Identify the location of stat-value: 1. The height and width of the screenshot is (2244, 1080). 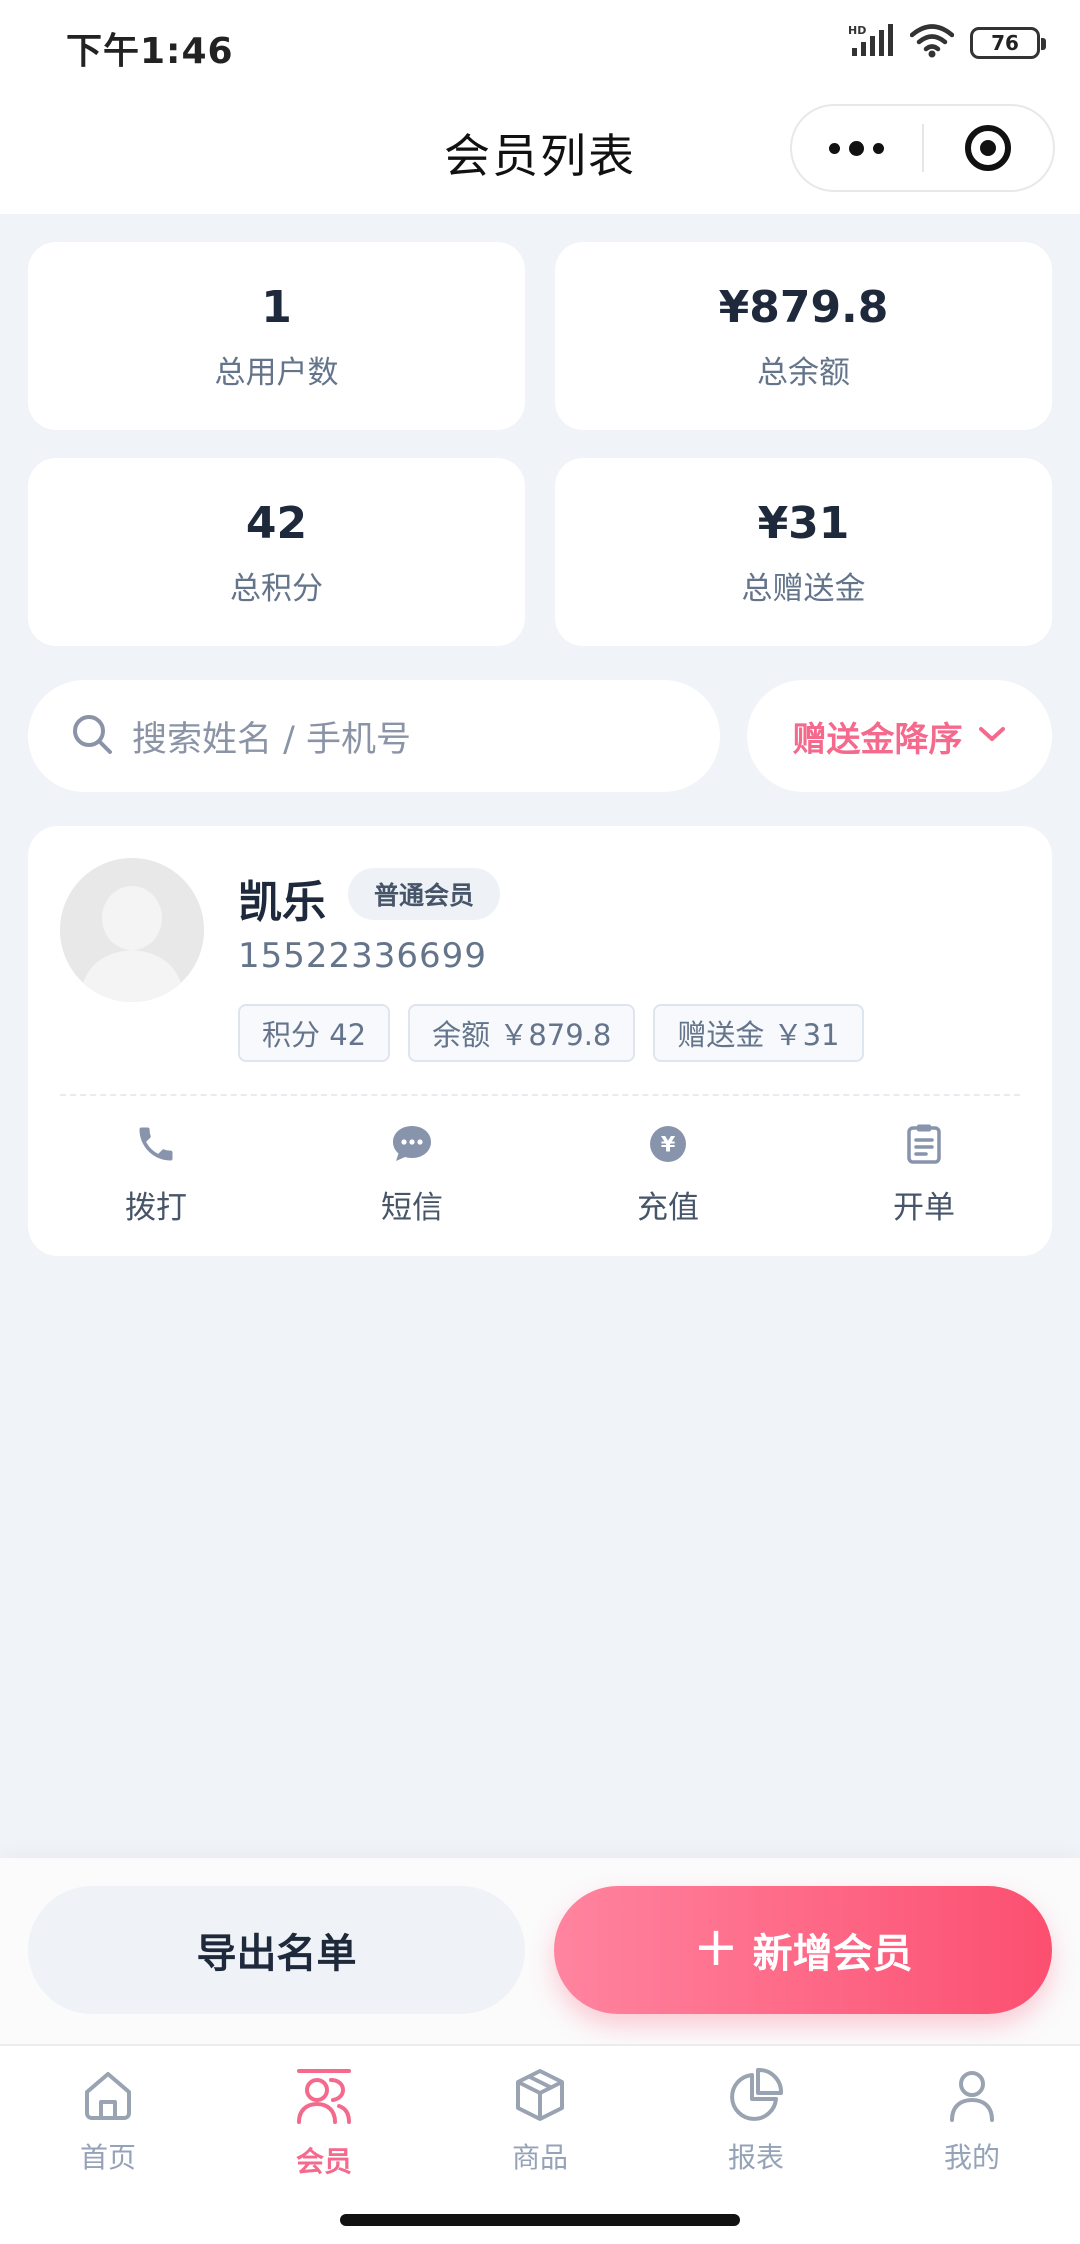
(276, 307).